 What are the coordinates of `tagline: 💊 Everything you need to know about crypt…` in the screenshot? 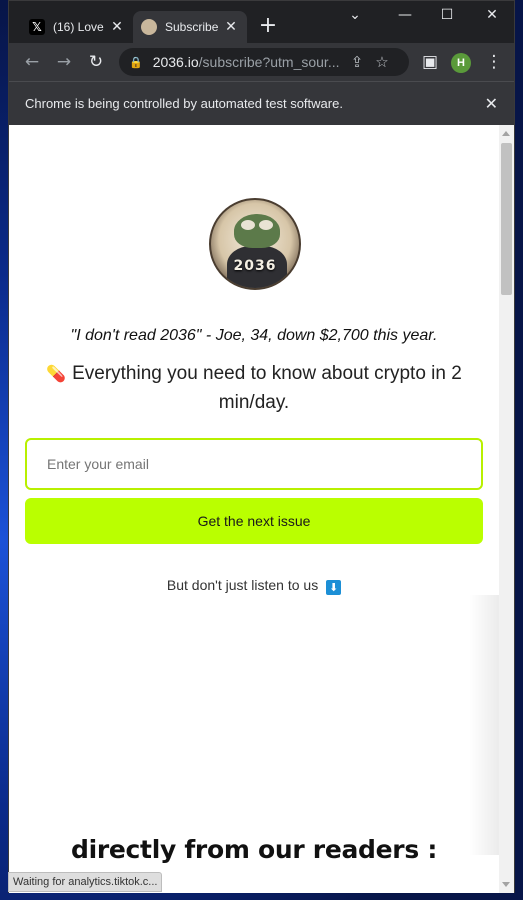 It's located at (254, 388).